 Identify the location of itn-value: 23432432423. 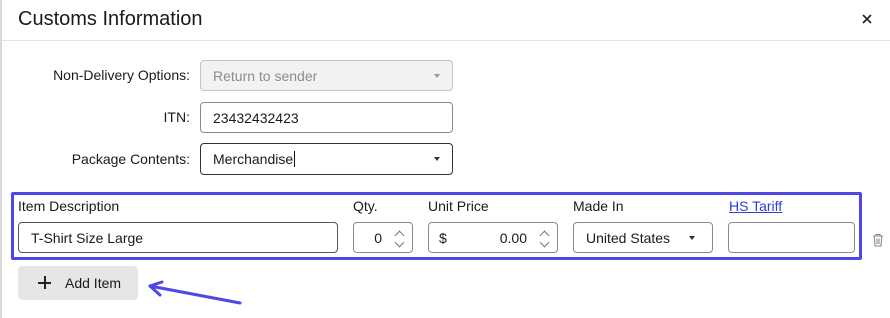
(256, 117).